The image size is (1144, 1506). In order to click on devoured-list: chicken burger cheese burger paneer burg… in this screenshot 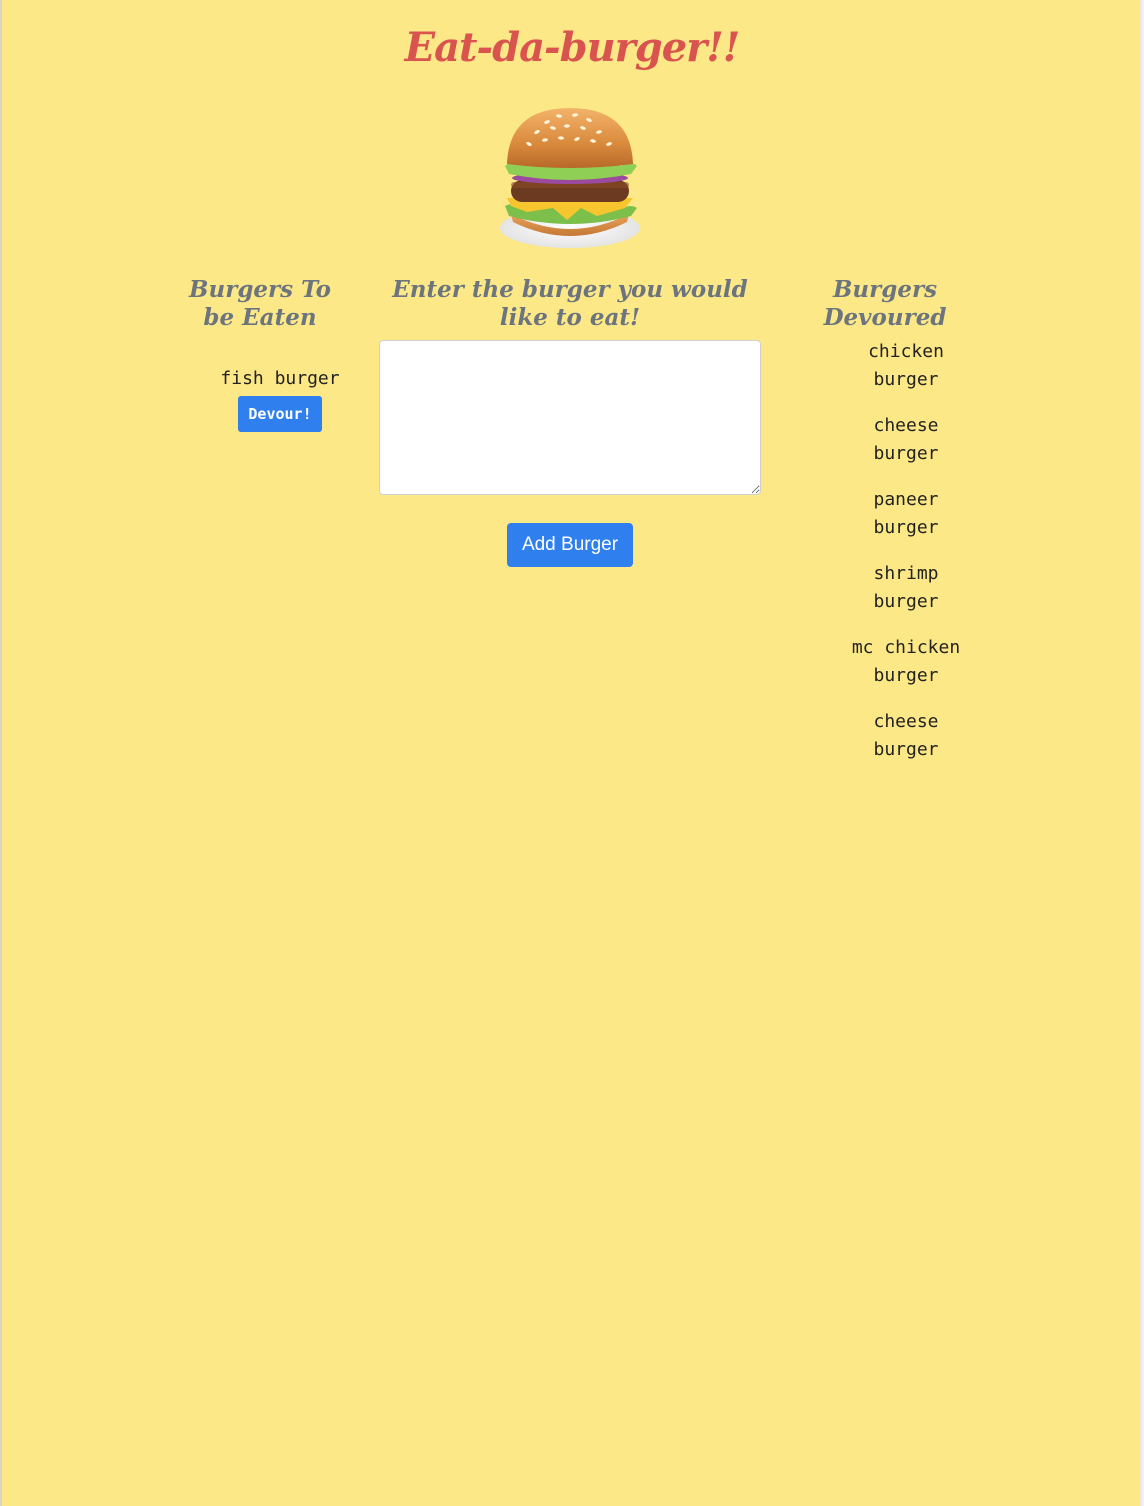, I will do `click(906, 560)`.